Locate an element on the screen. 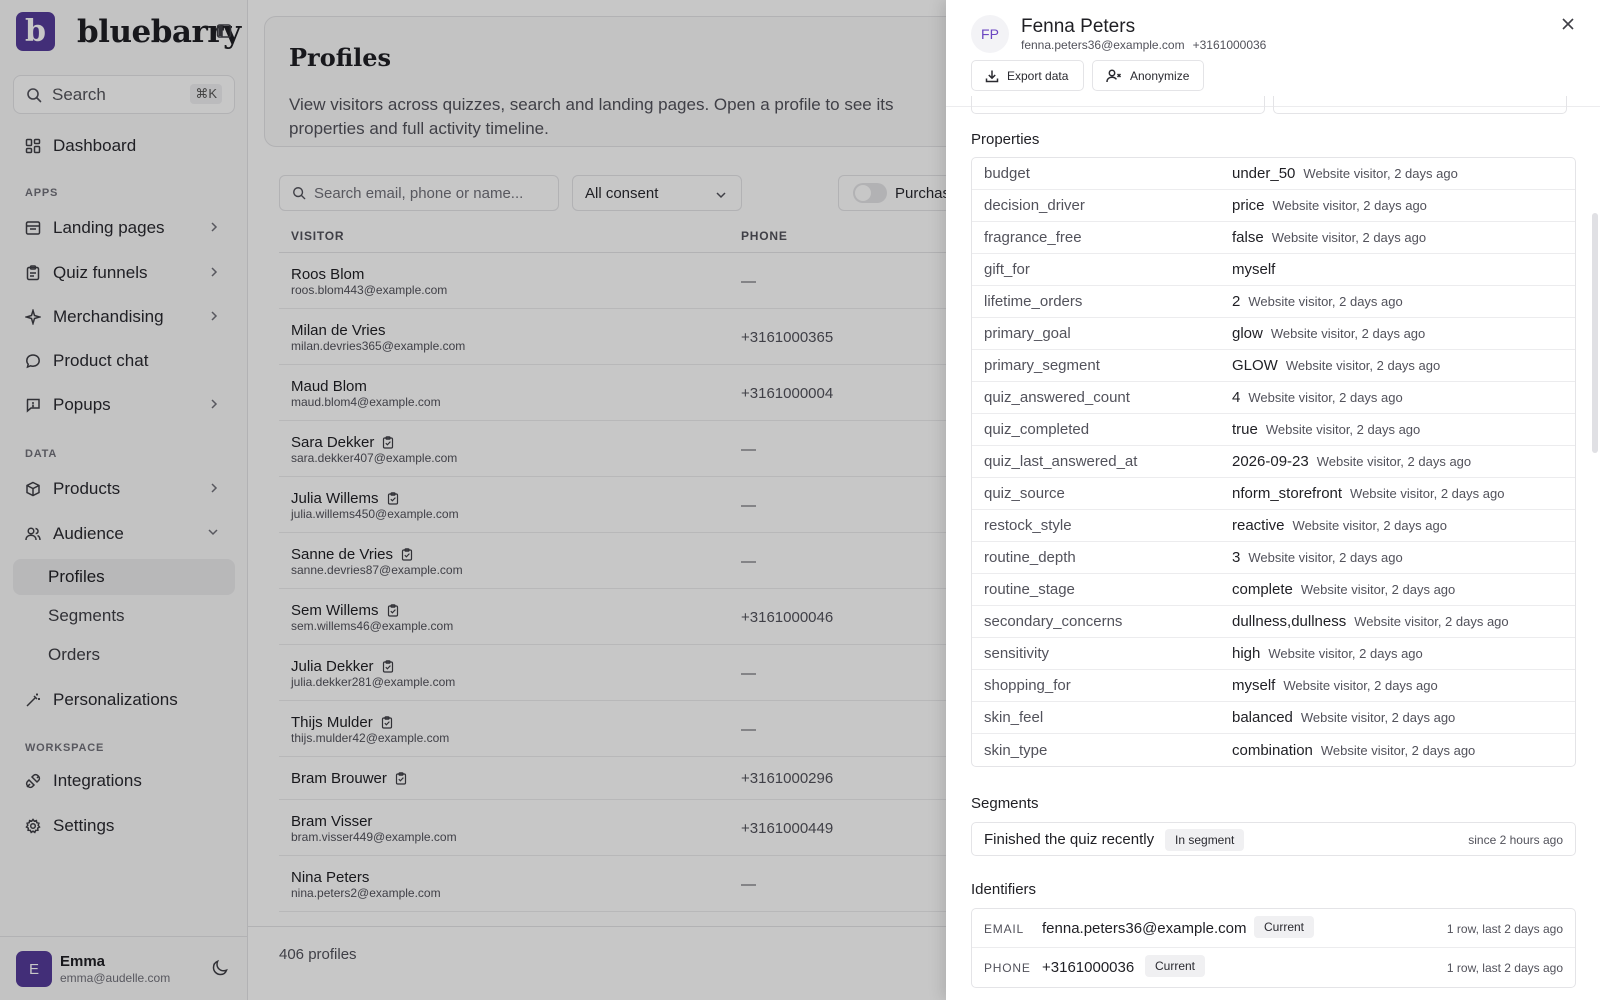 Image resolution: width=1600 pixels, height=1000 pixels. property-key: skin_type is located at coordinates (1016, 750).